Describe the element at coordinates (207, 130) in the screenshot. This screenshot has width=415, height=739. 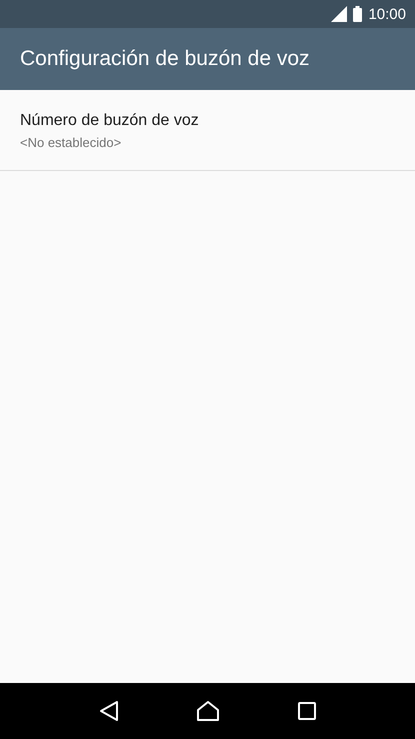
I see `settings-item: Número de buzón de voz <No establecido>` at that location.